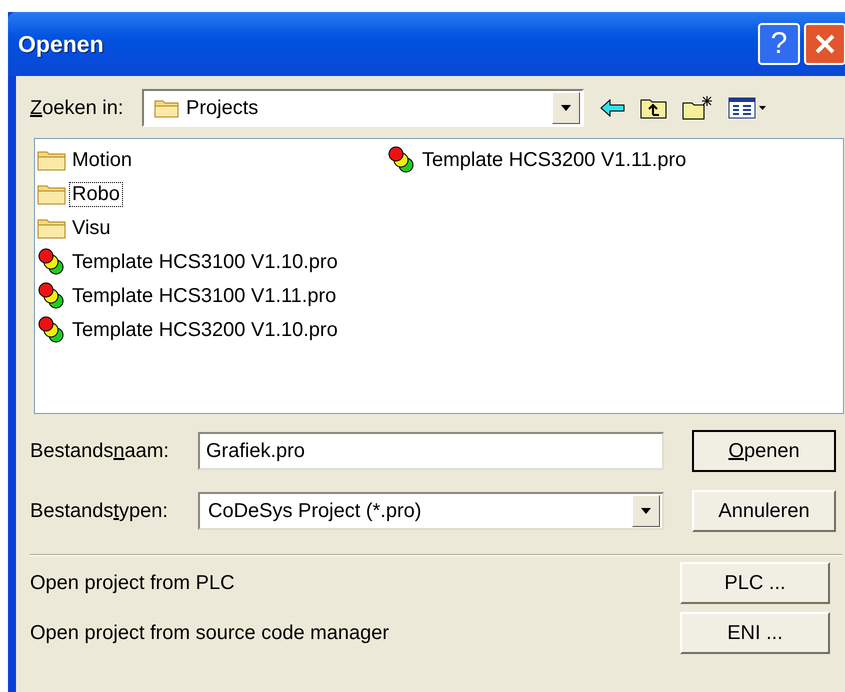 This screenshot has height=692, width=845. What do you see at coordinates (431, 511) in the screenshot?
I see `file-type-dropdown: CoDeSys Project (*.pro)` at bounding box center [431, 511].